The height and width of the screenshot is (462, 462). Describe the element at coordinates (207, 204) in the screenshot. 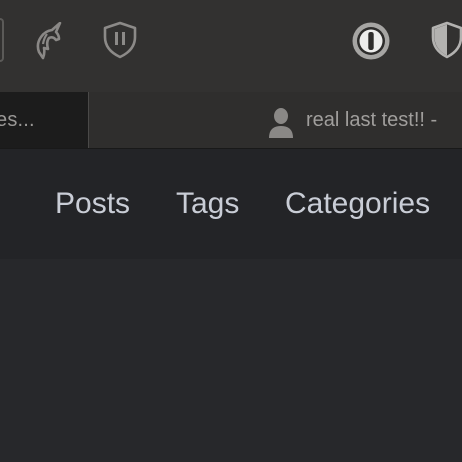

I see `nav-link-tags: Tags` at that location.